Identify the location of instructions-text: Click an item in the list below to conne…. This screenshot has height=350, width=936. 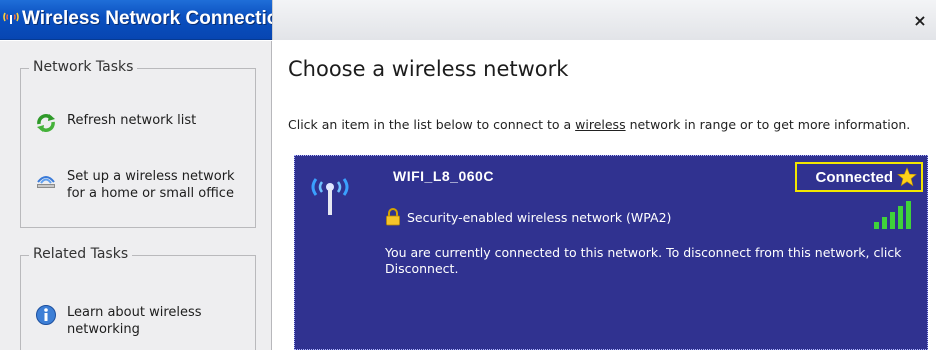
(603, 125).